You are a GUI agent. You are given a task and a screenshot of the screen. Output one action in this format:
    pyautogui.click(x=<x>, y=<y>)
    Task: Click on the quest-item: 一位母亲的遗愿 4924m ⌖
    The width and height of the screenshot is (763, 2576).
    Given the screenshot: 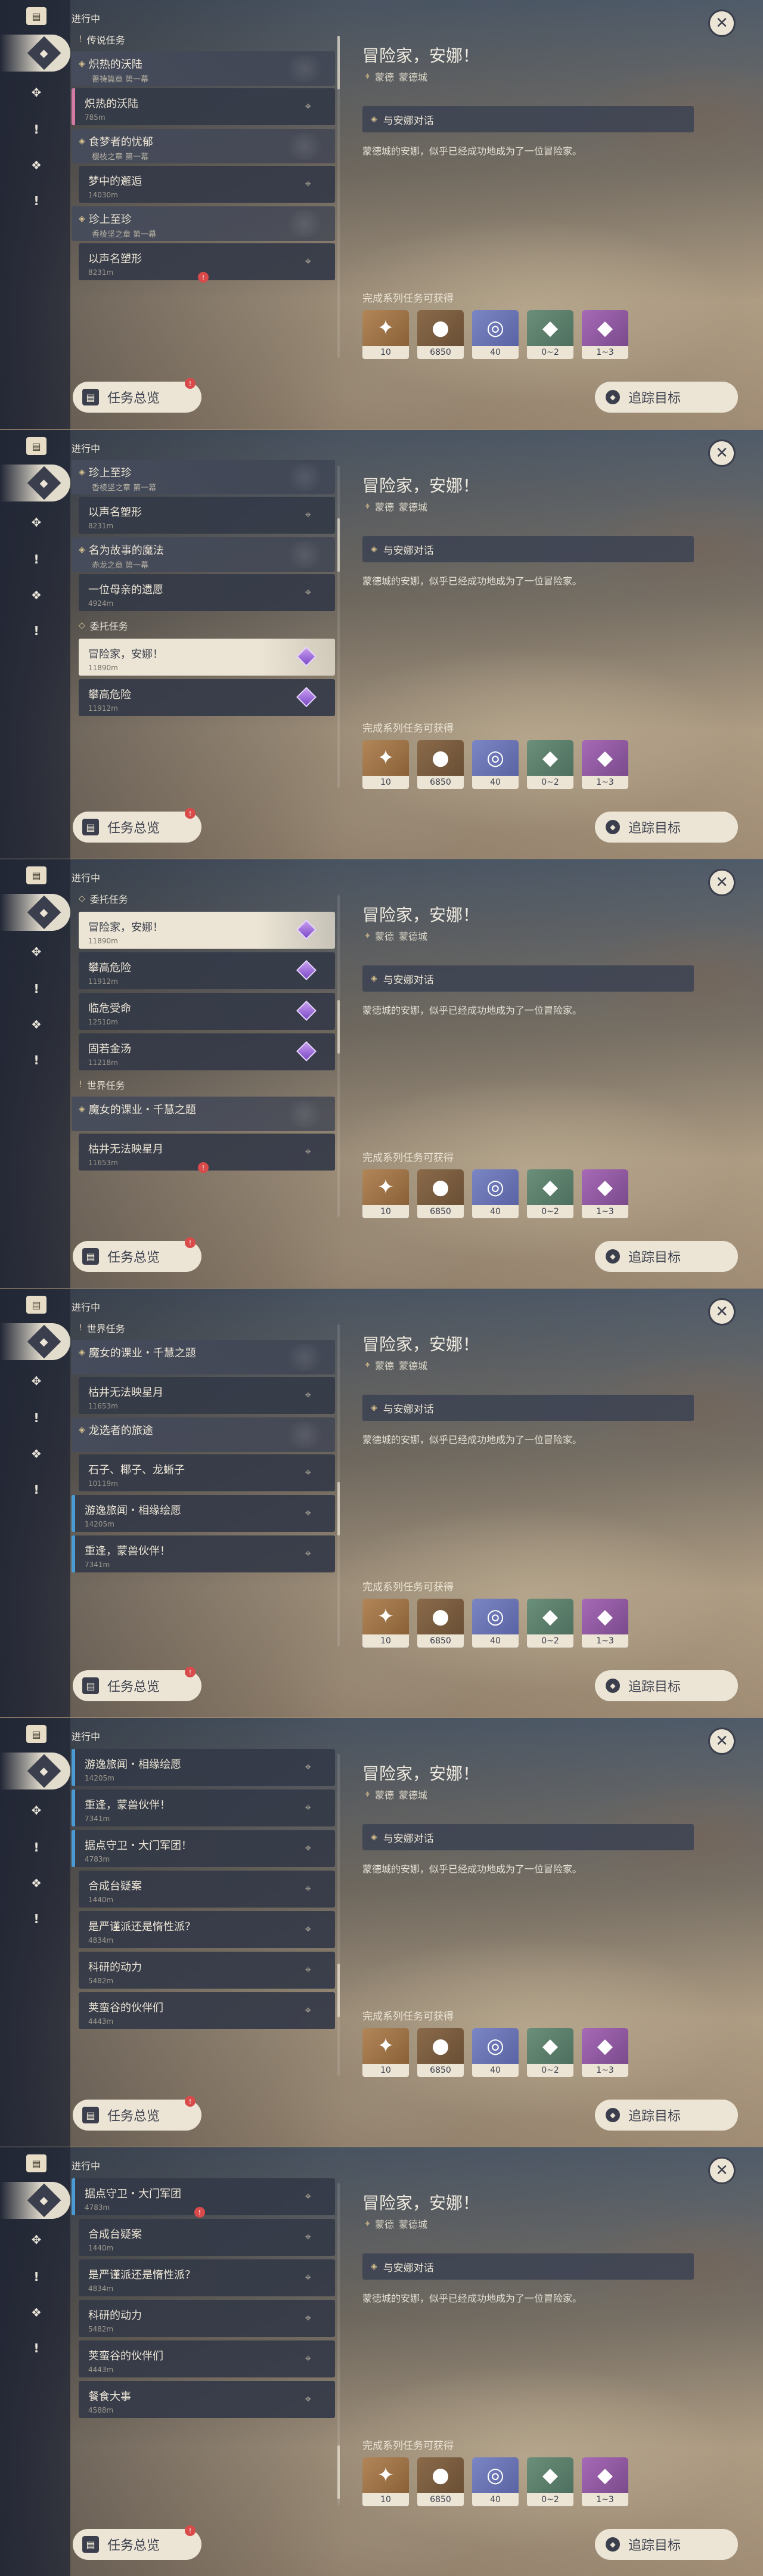 What is the action you would take?
    pyautogui.click(x=207, y=592)
    